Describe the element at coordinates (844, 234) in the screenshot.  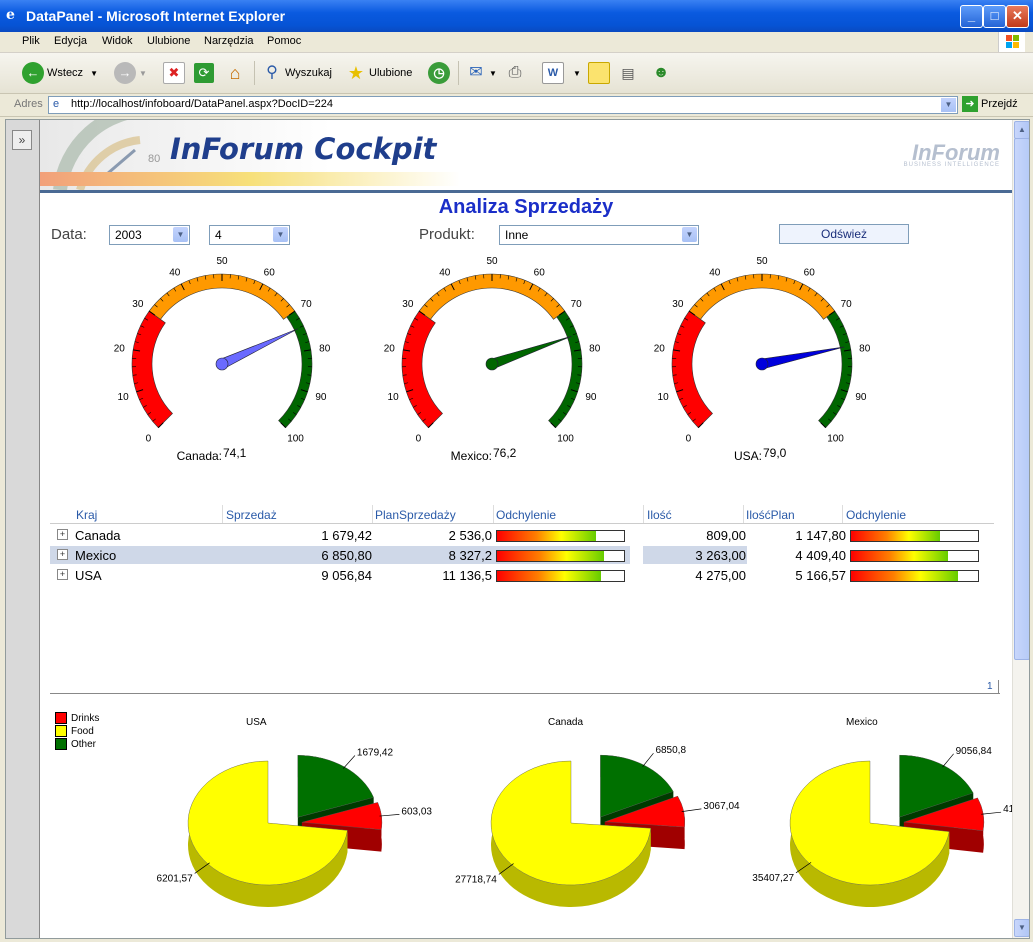
I see `refresh-data-button: Odśwież` at that location.